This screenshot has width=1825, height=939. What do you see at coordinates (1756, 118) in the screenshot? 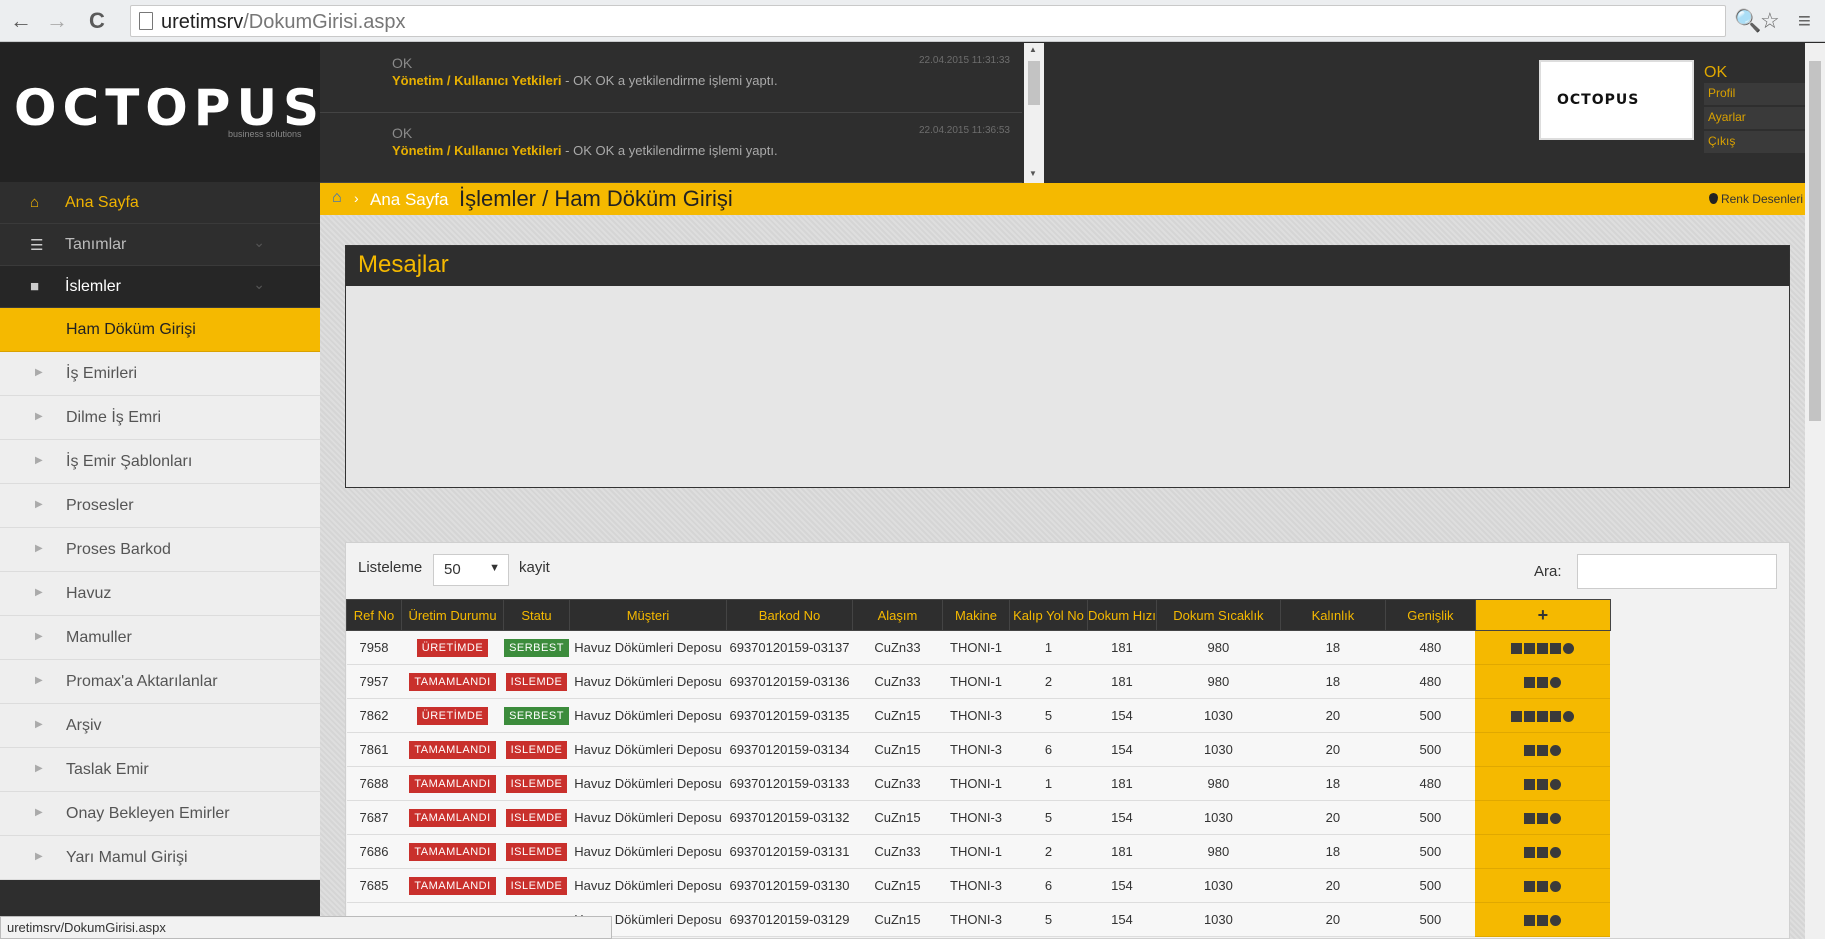
I see `menu-ayarlar: Ayarlar` at bounding box center [1756, 118].